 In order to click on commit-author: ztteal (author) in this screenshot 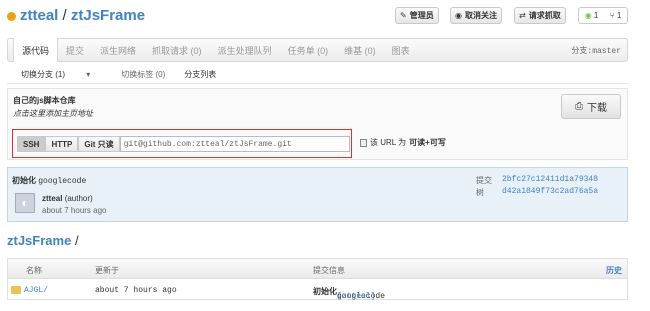, I will do `click(67, 198)`.